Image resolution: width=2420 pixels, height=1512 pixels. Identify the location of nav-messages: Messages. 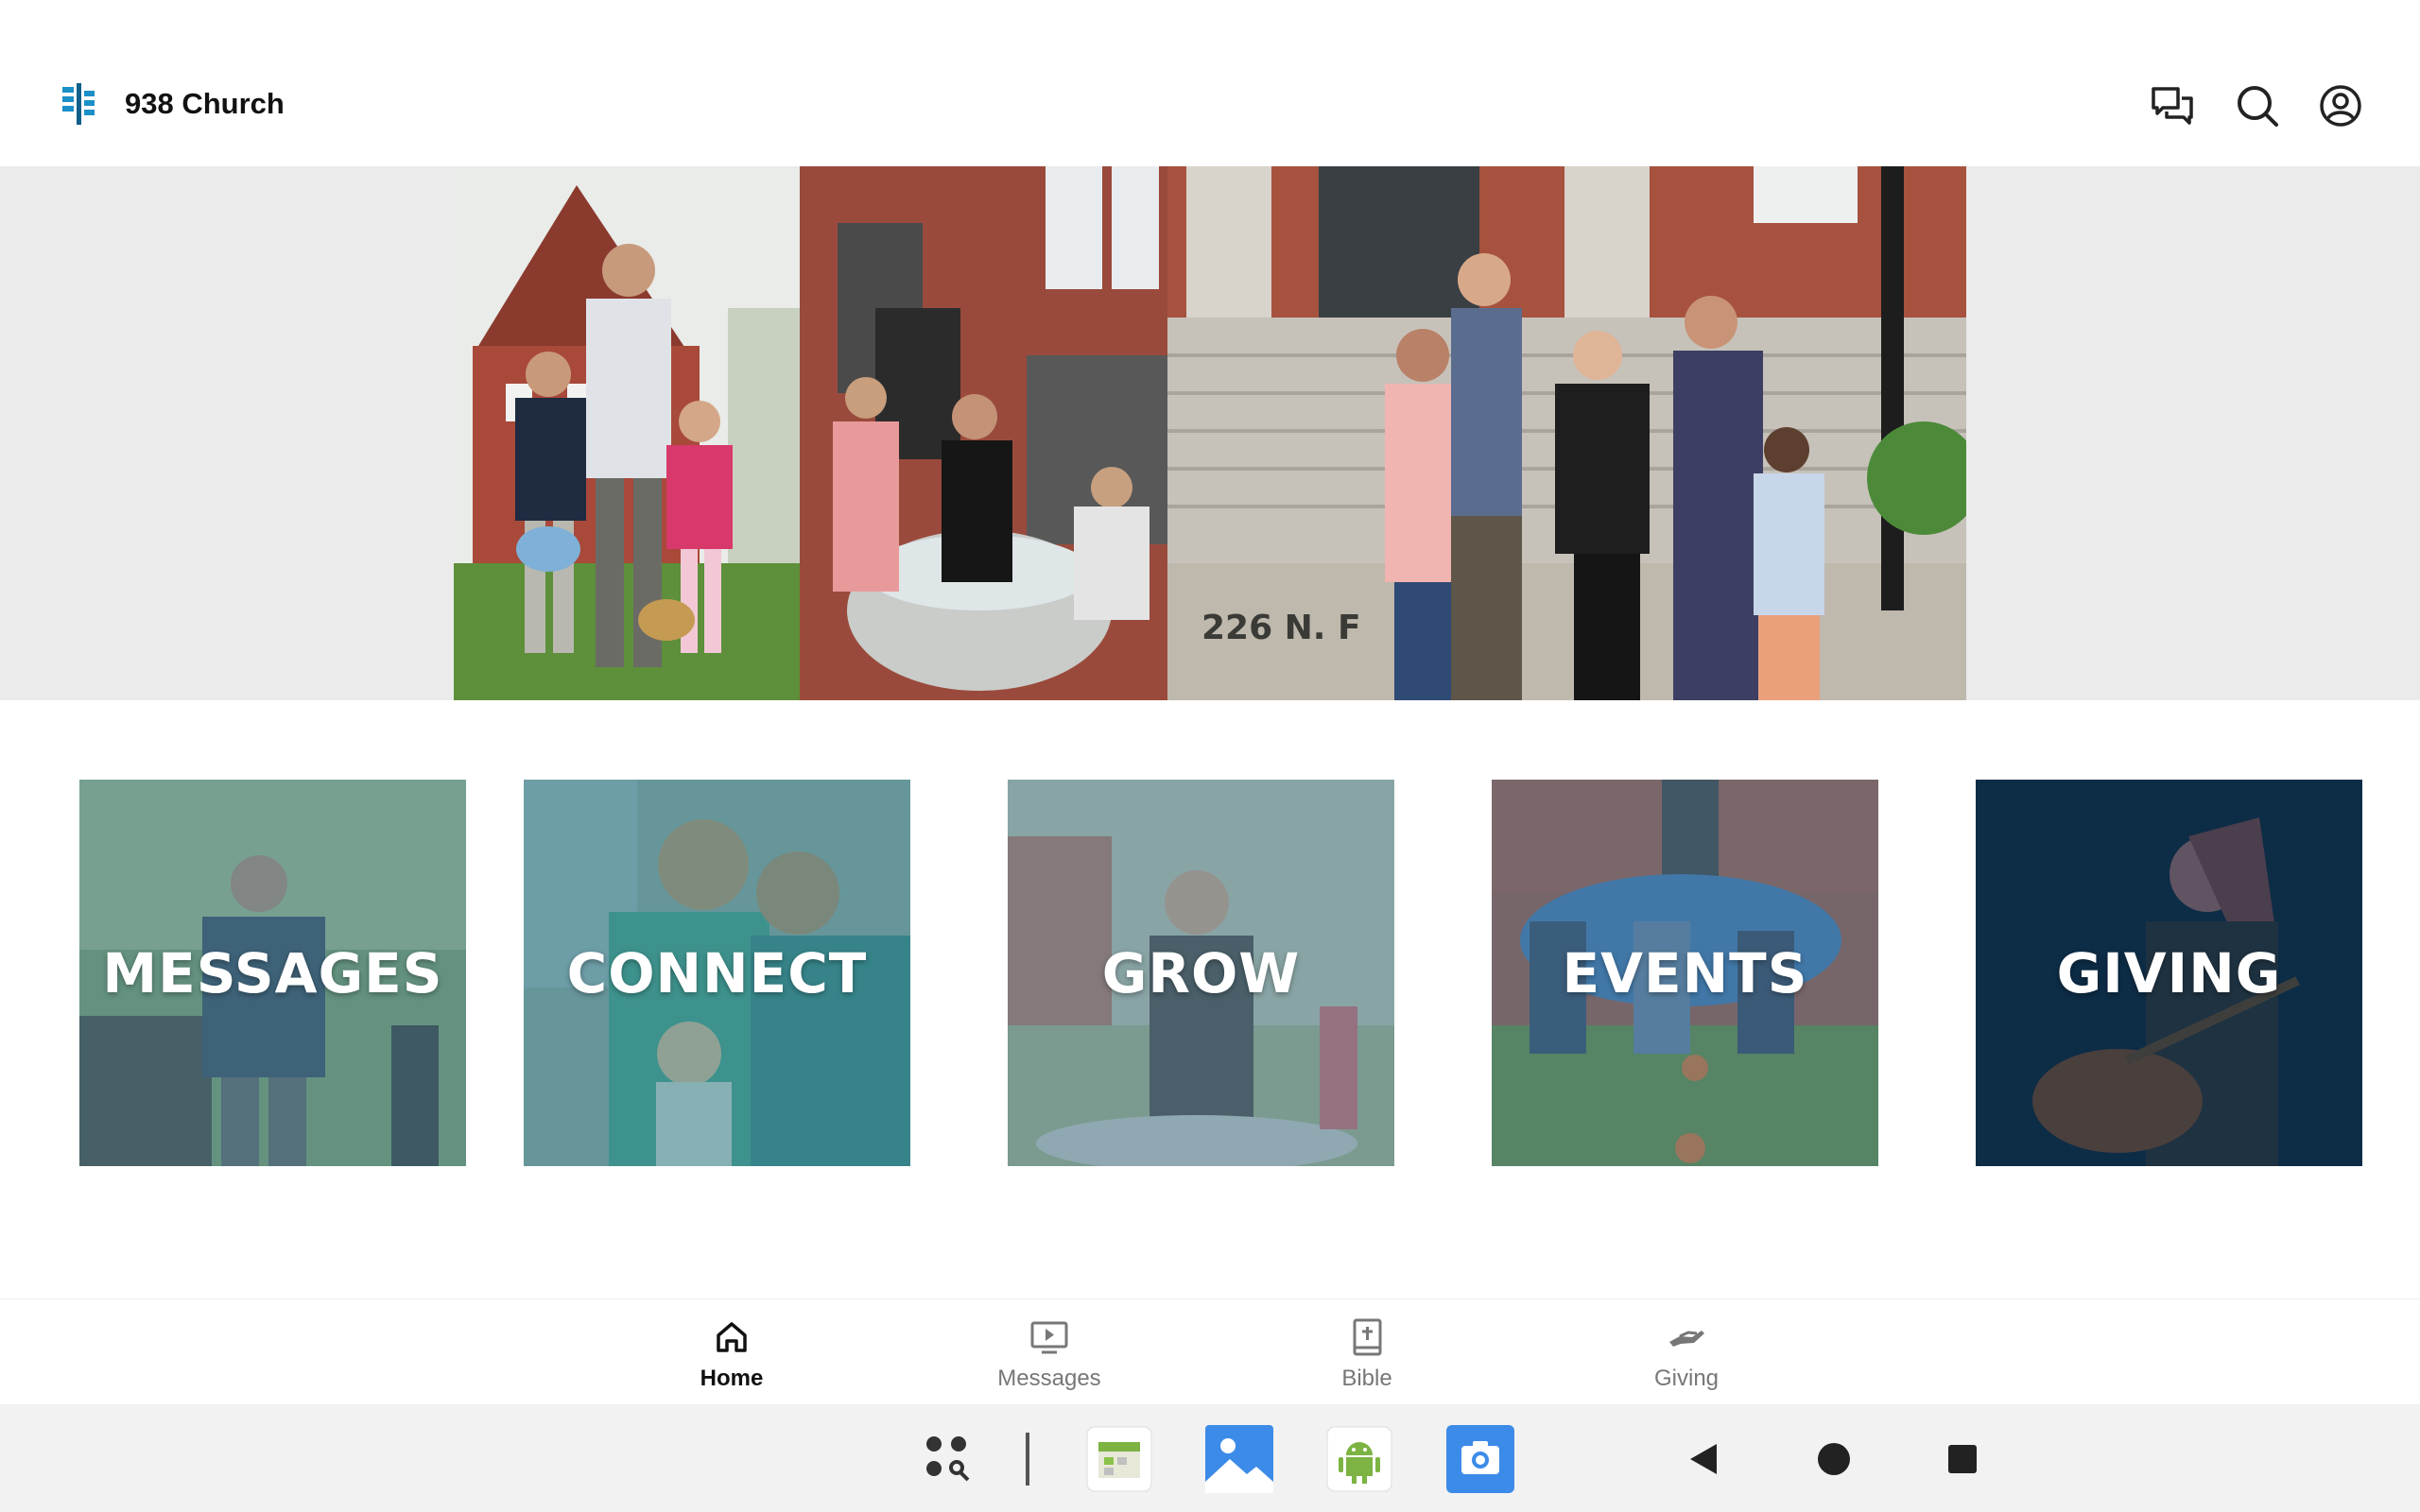
(1049, 1358).